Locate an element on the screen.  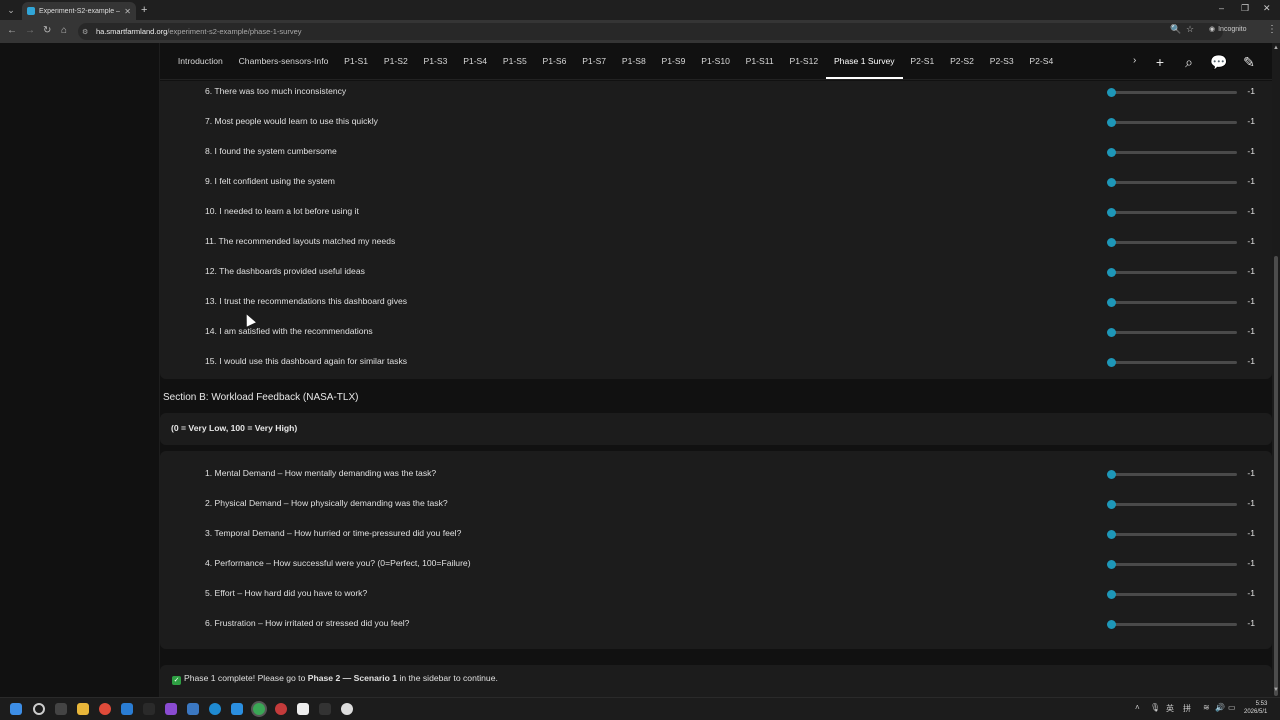
tab-p2-s1: P2-S1 is located at coordinates (923, 61).